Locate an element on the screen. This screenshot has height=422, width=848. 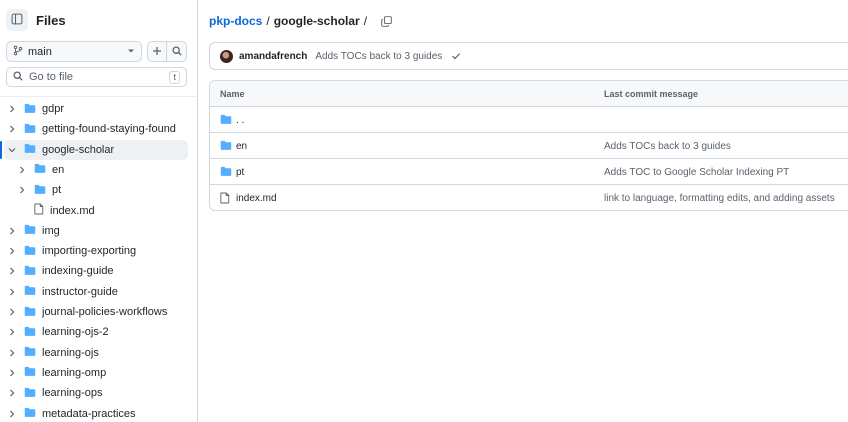
check-icon is located at coordinates (456, 56).